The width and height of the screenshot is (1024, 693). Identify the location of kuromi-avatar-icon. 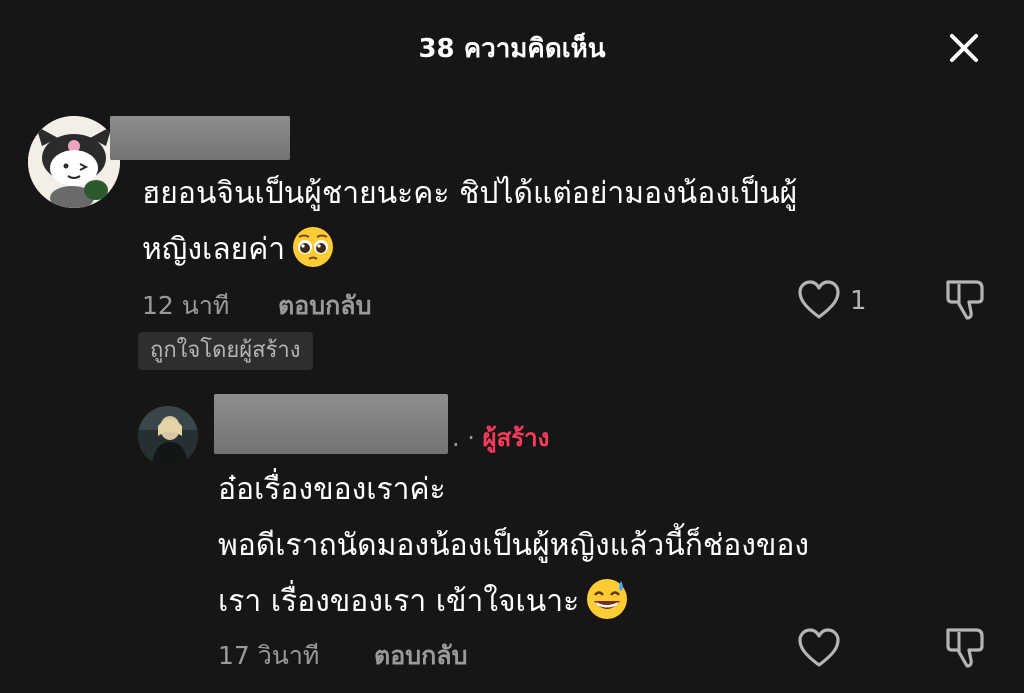
(74, 162).